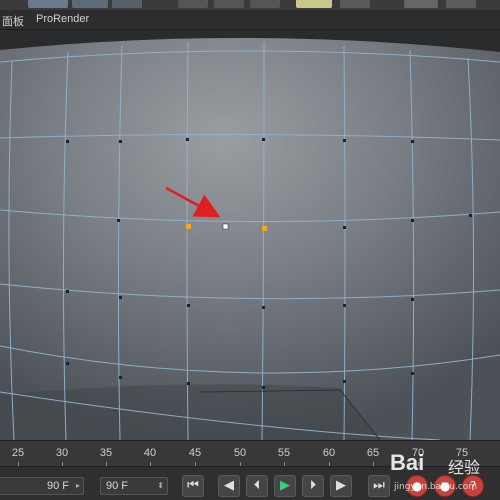 This screenshot has width=500, height=500. I want to click on keyframe-selection-button: ?, so click(473, 486).